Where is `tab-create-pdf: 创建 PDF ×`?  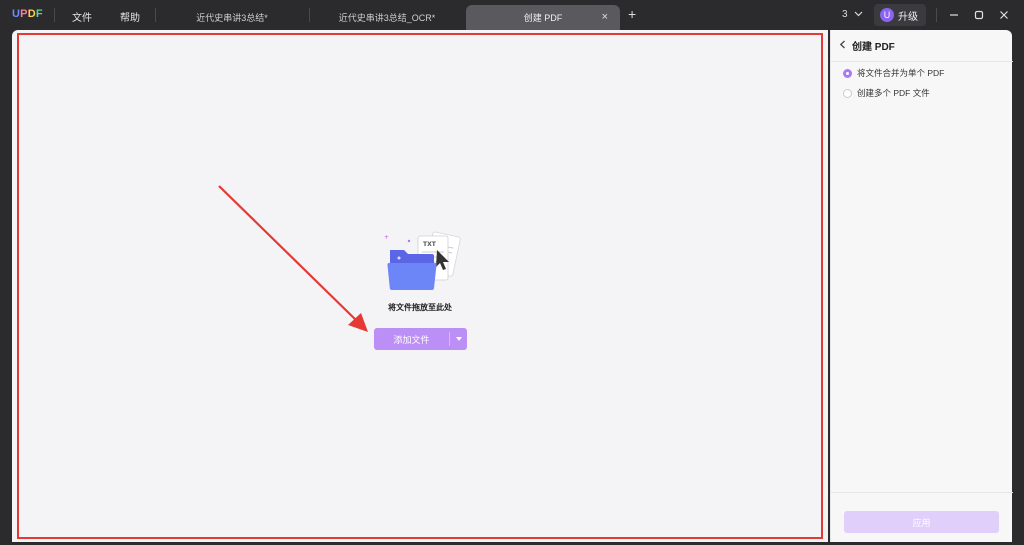 tab-create-pdf: 创建 PDF × is located at coordinates (543, 17).